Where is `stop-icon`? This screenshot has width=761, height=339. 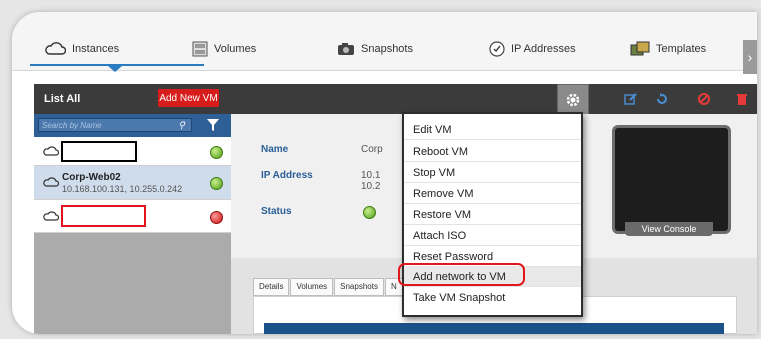
stop-icon is located at coordinates (704, 99).